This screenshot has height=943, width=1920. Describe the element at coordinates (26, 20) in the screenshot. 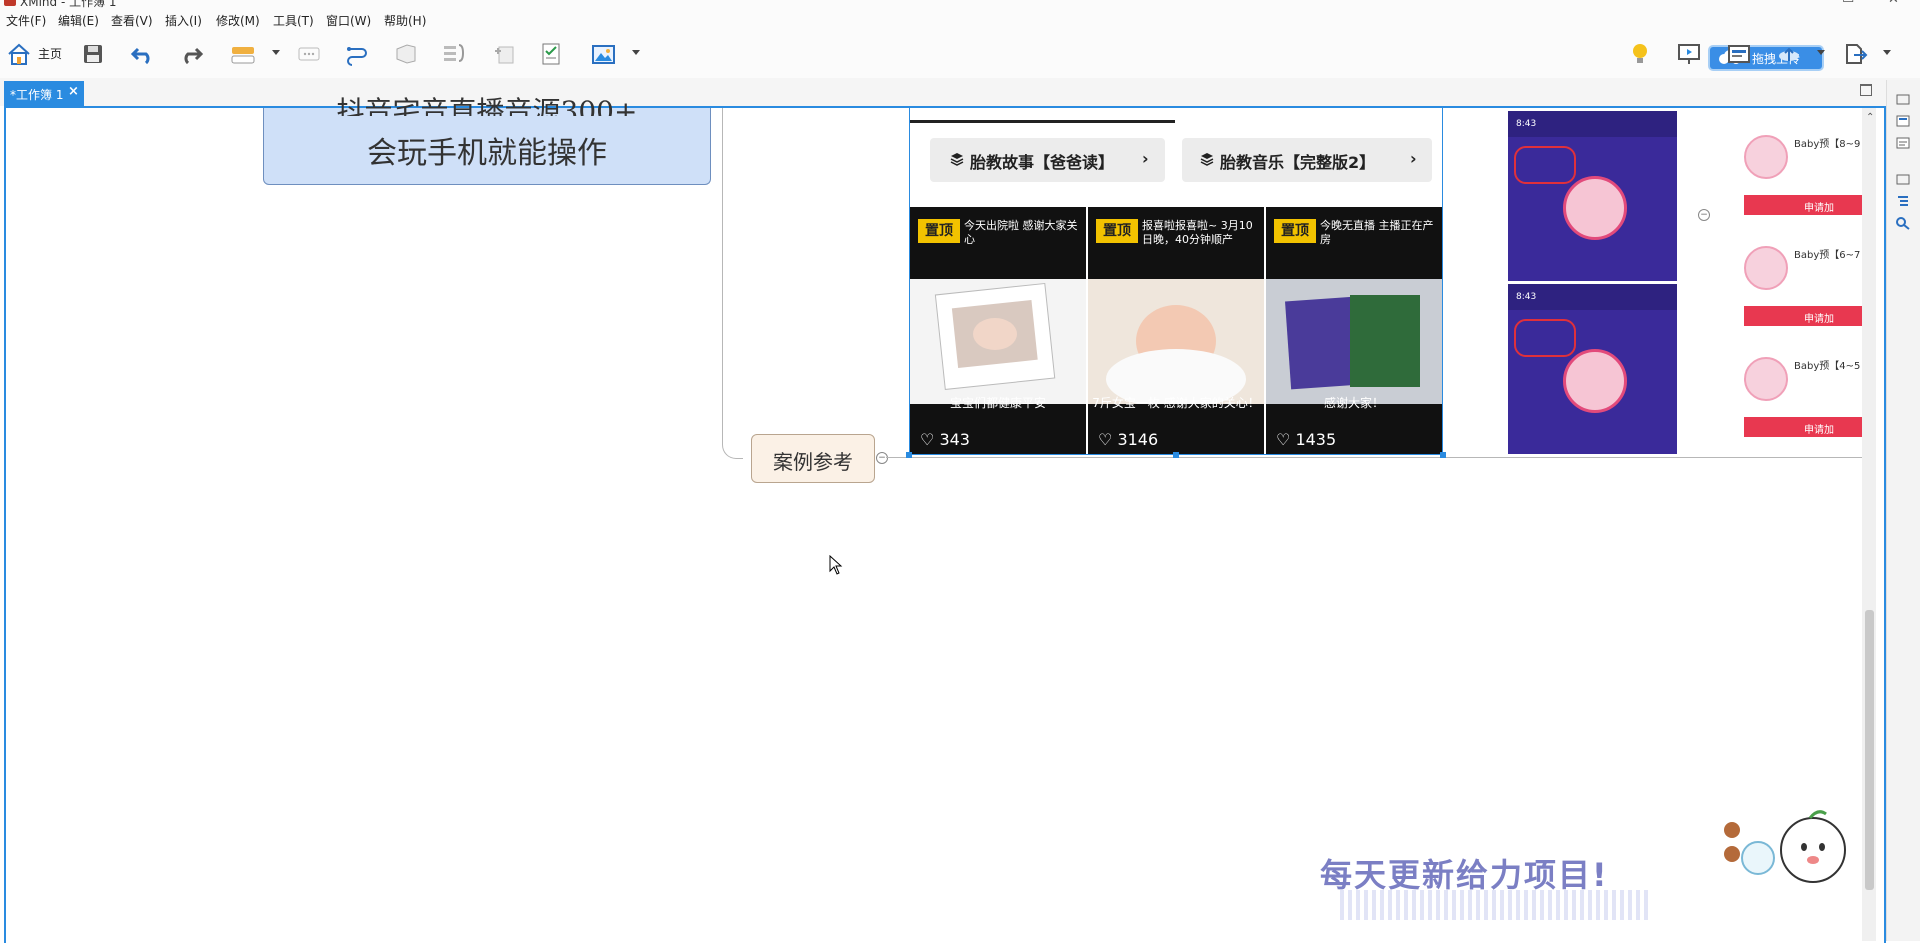

I see `menu-file: 文件(F)` at that location.